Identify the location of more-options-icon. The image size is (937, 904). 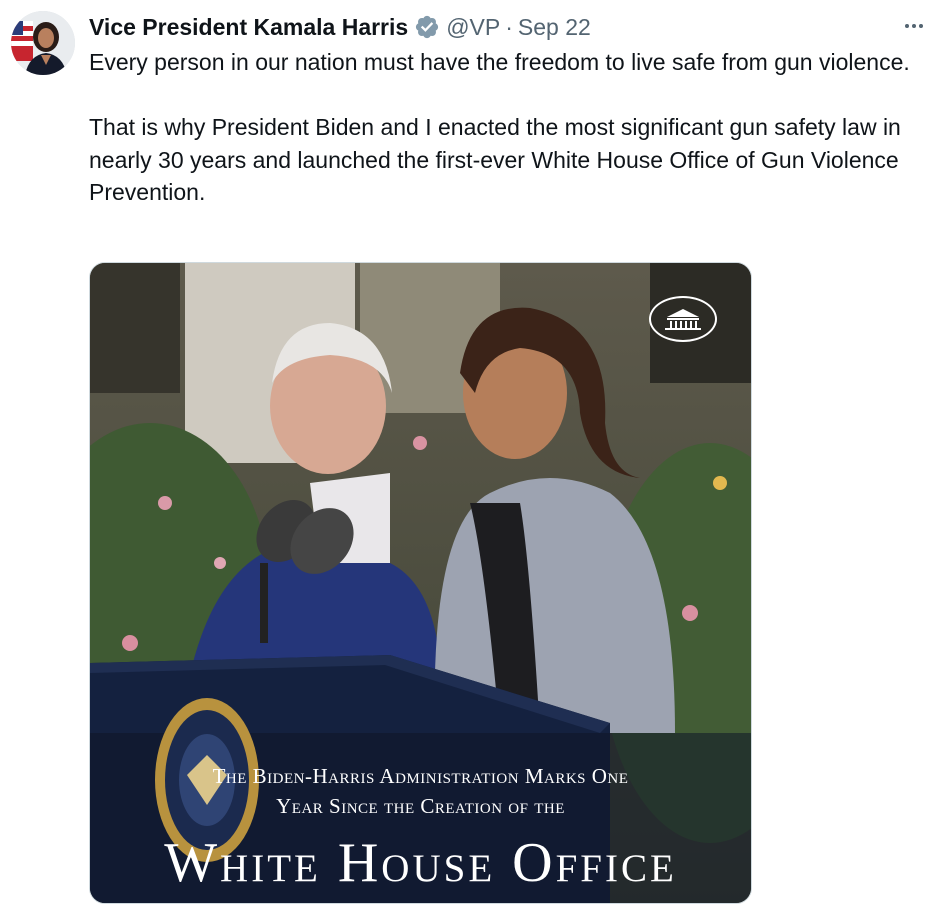
(914, 26).